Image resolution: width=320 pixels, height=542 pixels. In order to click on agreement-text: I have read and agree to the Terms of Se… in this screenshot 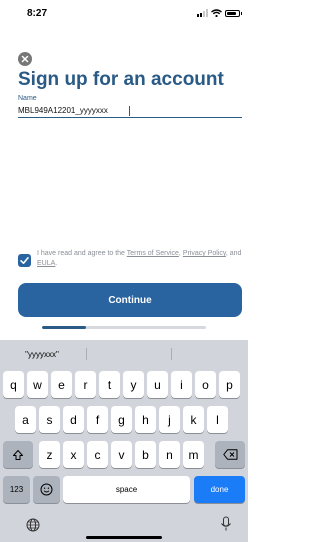, I will do `click(142, 259)`.